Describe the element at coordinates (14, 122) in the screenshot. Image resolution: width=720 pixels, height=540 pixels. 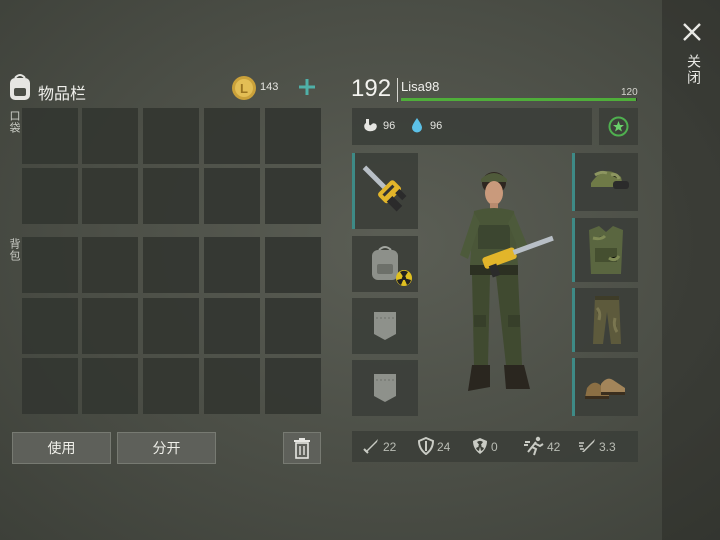
I see `pocket-label: 口袋` at that location.